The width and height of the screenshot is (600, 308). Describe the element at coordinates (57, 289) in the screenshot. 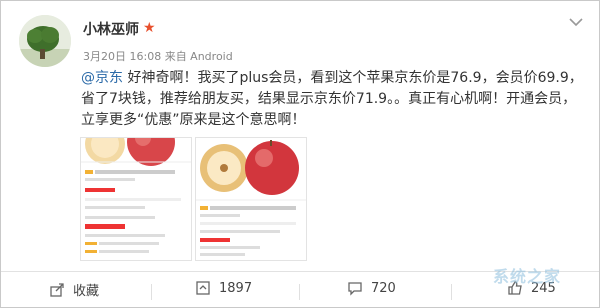

I see `share-icon` at that location.